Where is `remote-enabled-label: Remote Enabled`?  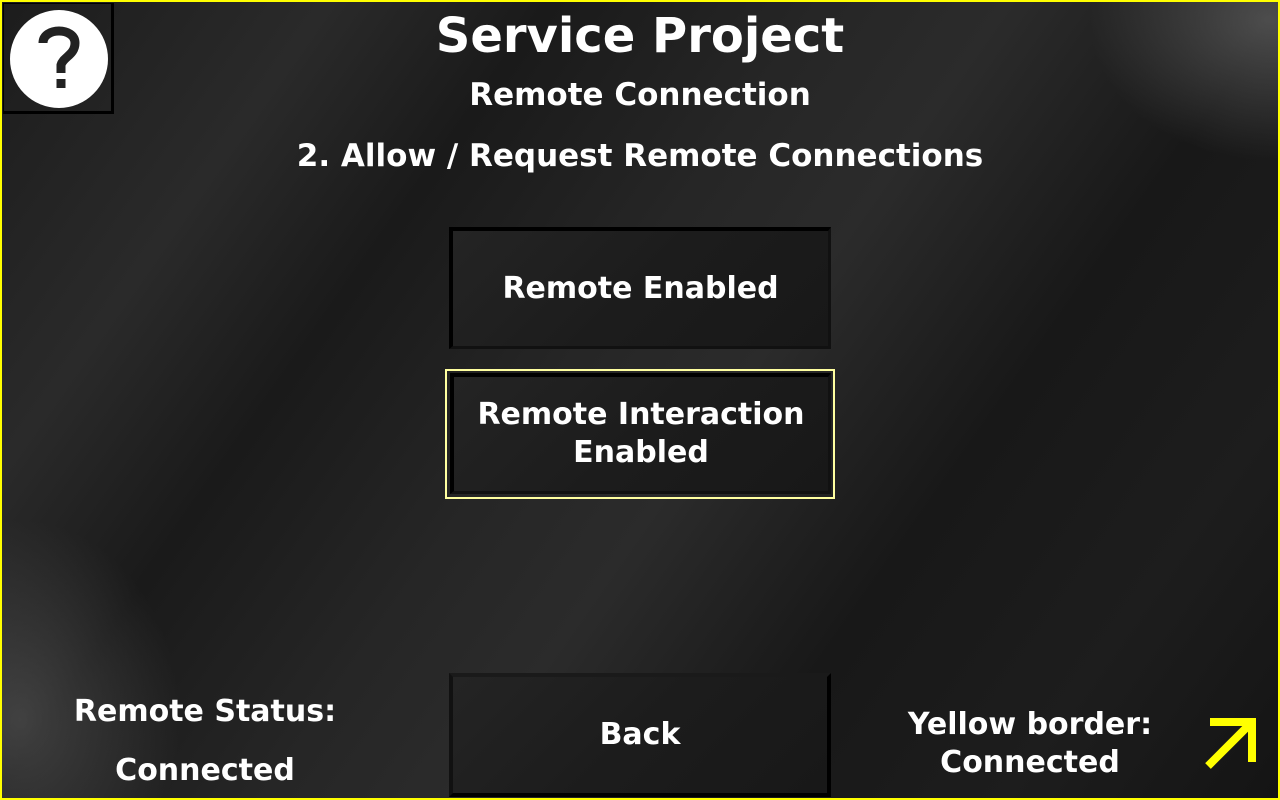 remote-enabled-label: Remote Enabled is located at coordinates (640, 288).